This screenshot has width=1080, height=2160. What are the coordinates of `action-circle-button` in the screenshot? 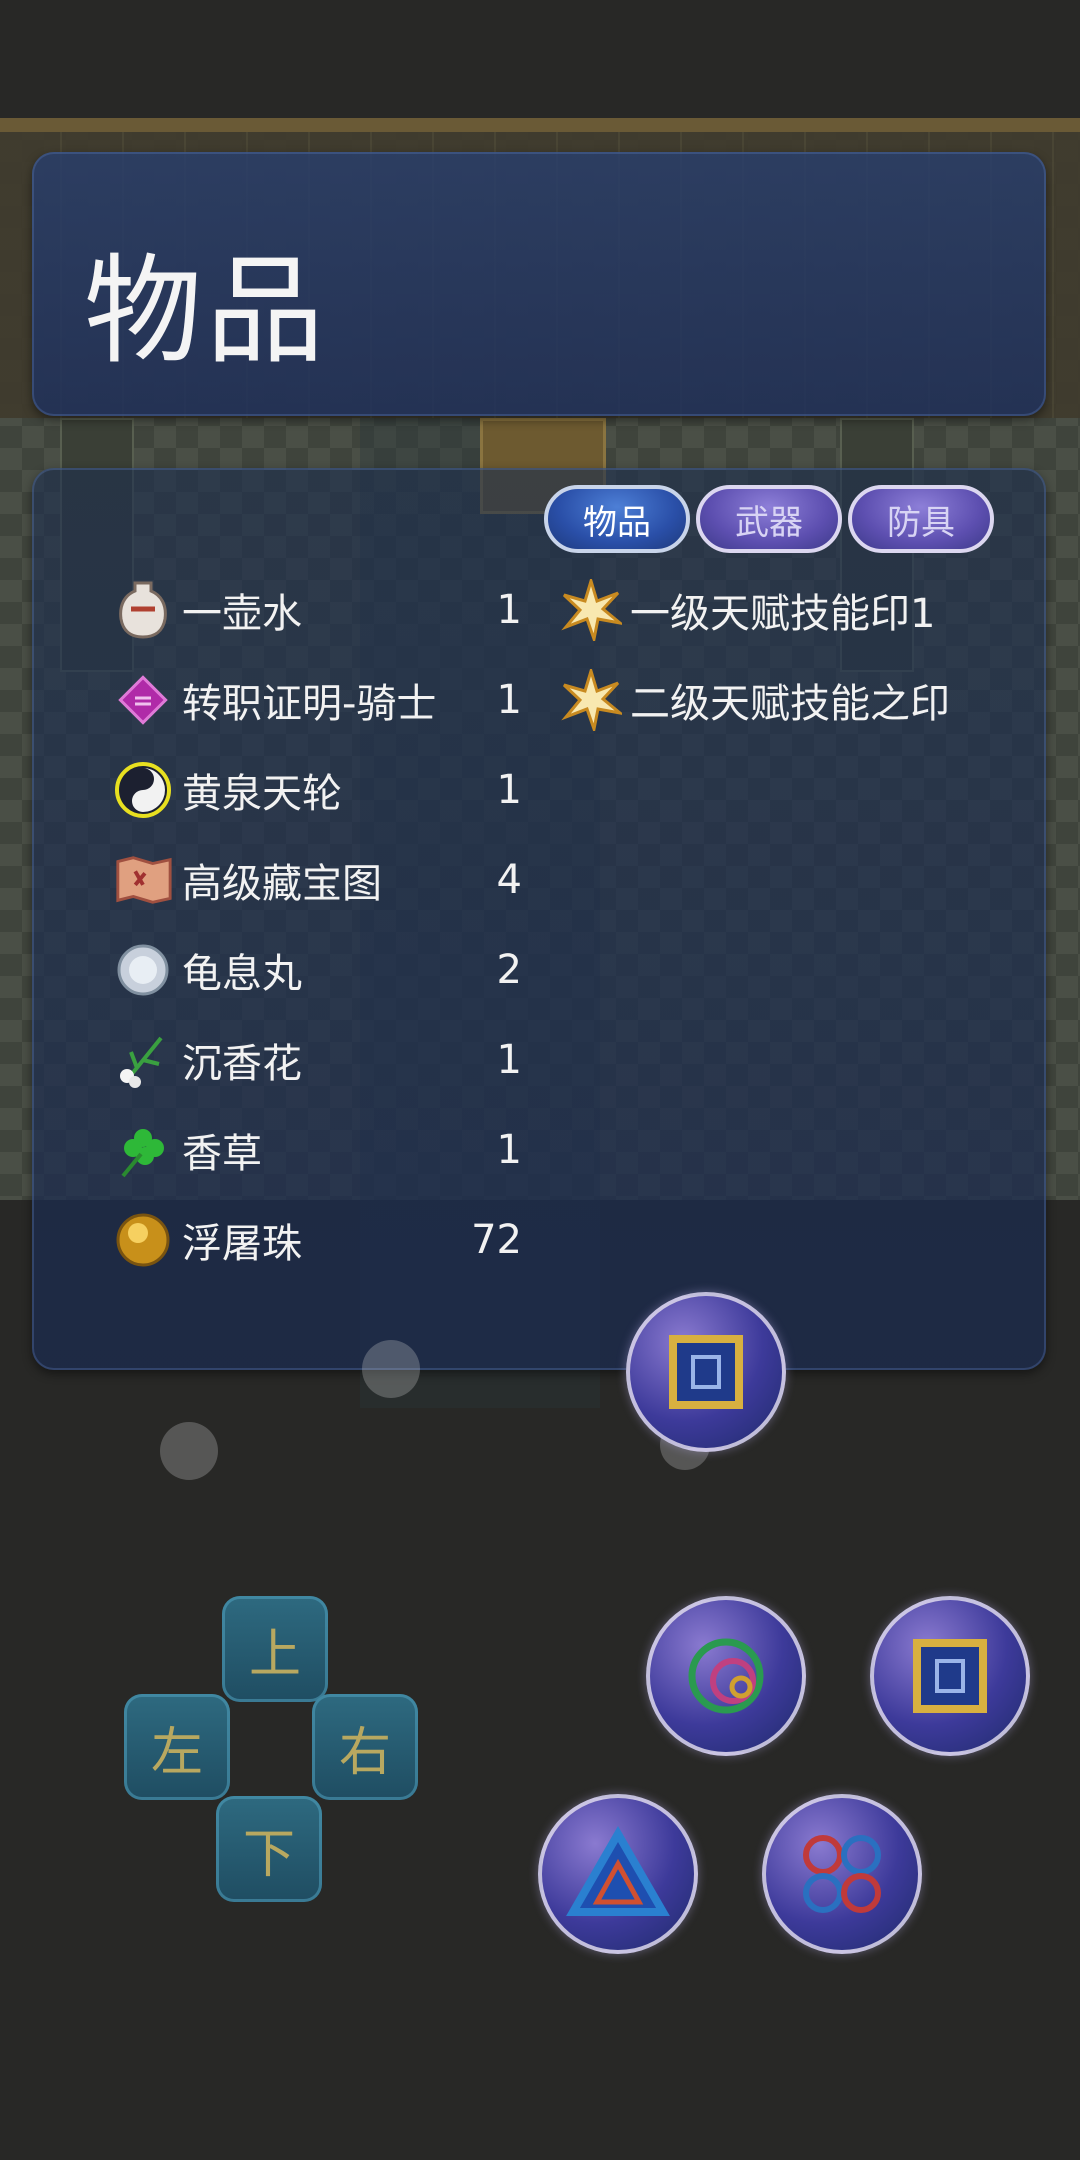 It's located at (726, 1676).